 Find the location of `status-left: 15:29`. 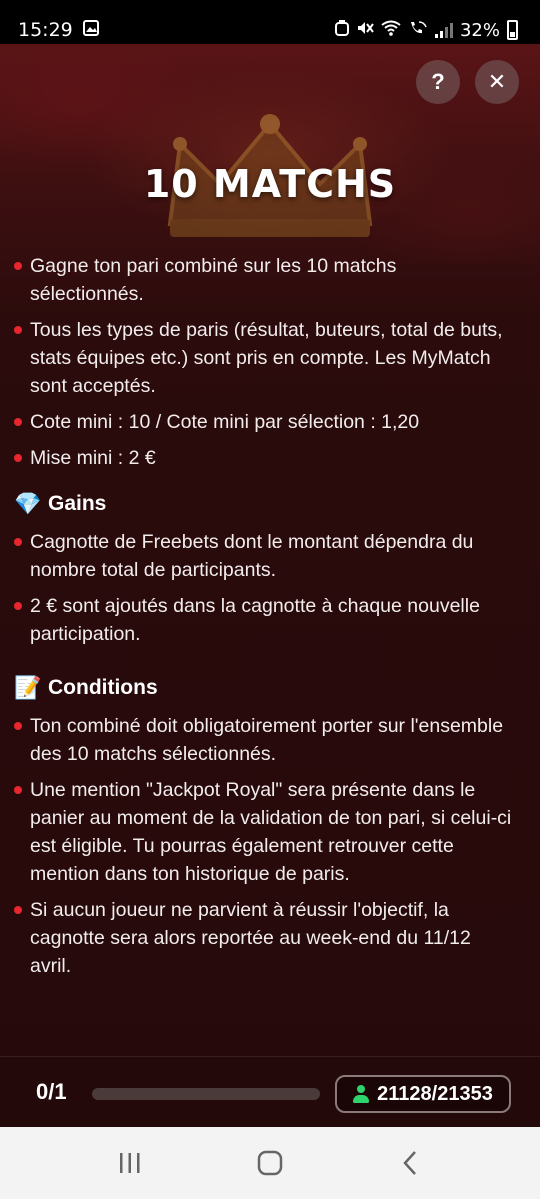

status-left: 15:29 is located at coordinates (58, 30).